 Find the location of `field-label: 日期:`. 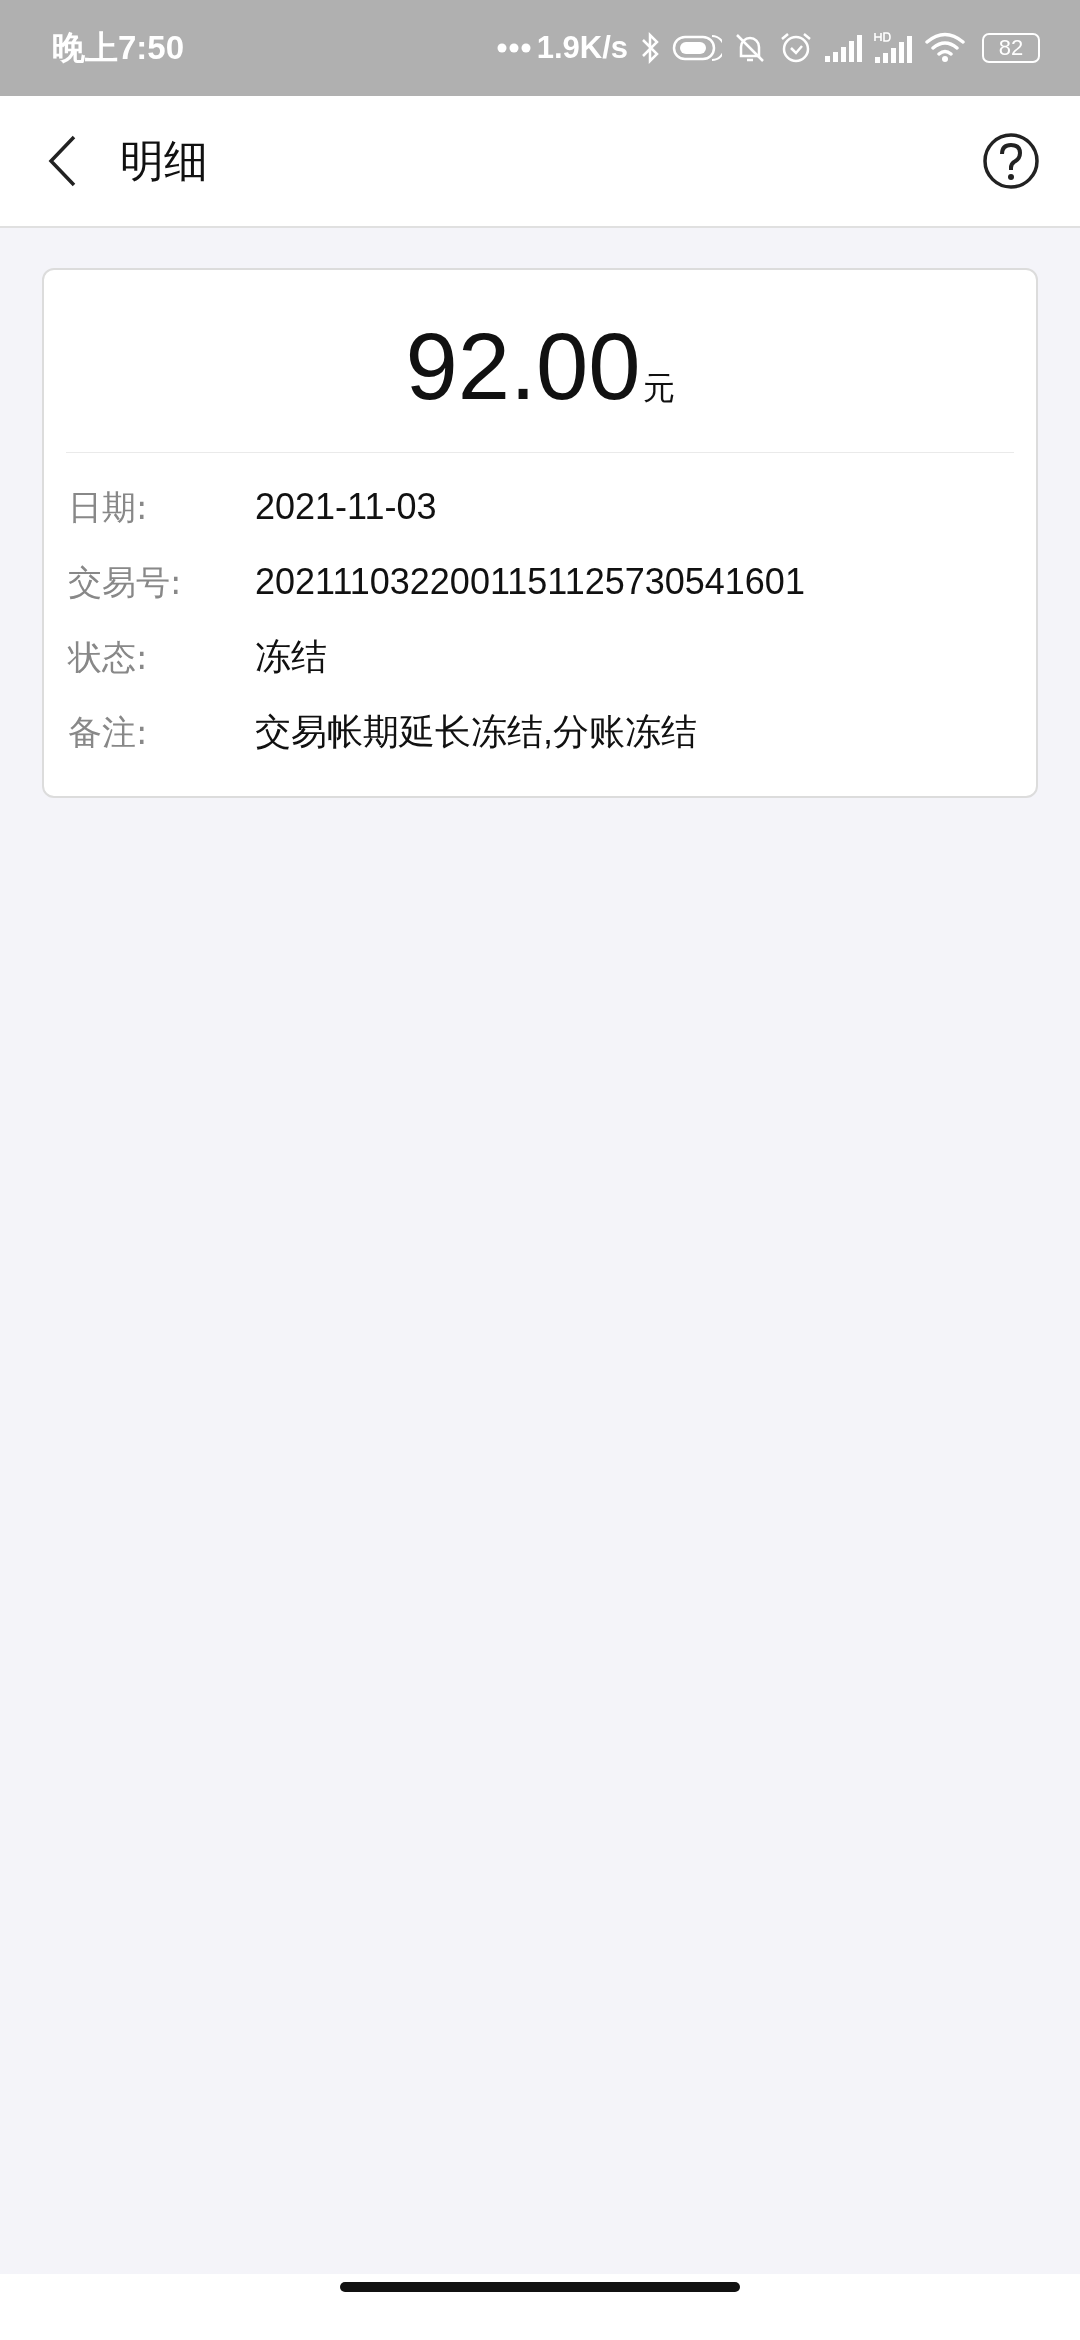

field-label: 日期: is located at coordinates (108, 507).